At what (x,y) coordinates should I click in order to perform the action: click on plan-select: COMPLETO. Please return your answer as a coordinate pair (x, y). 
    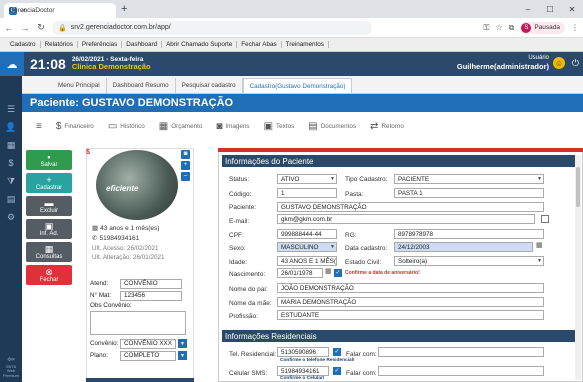
    Looking at the image, I should click on (148, 355).